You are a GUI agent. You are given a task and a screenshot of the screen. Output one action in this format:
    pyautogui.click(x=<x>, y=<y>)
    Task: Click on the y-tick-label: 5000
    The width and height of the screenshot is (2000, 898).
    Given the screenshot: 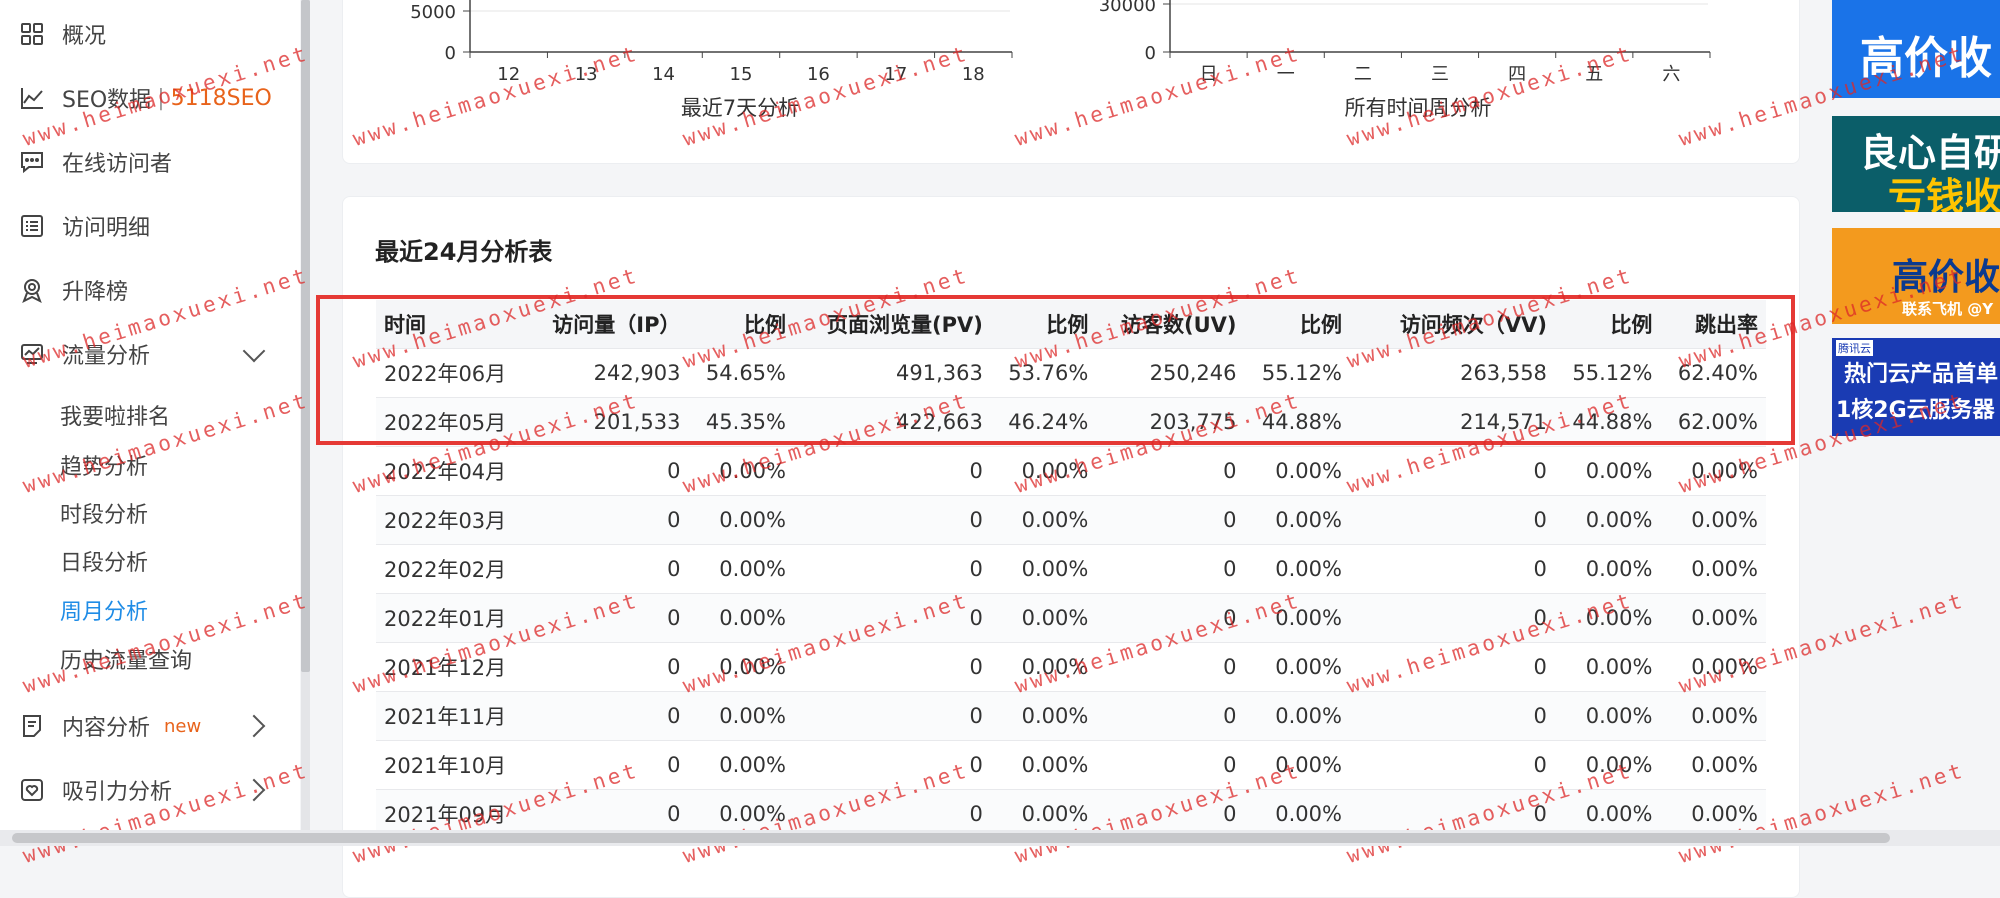 What is the action you would take?
    pyautogui.click(x=433, y=12)
    